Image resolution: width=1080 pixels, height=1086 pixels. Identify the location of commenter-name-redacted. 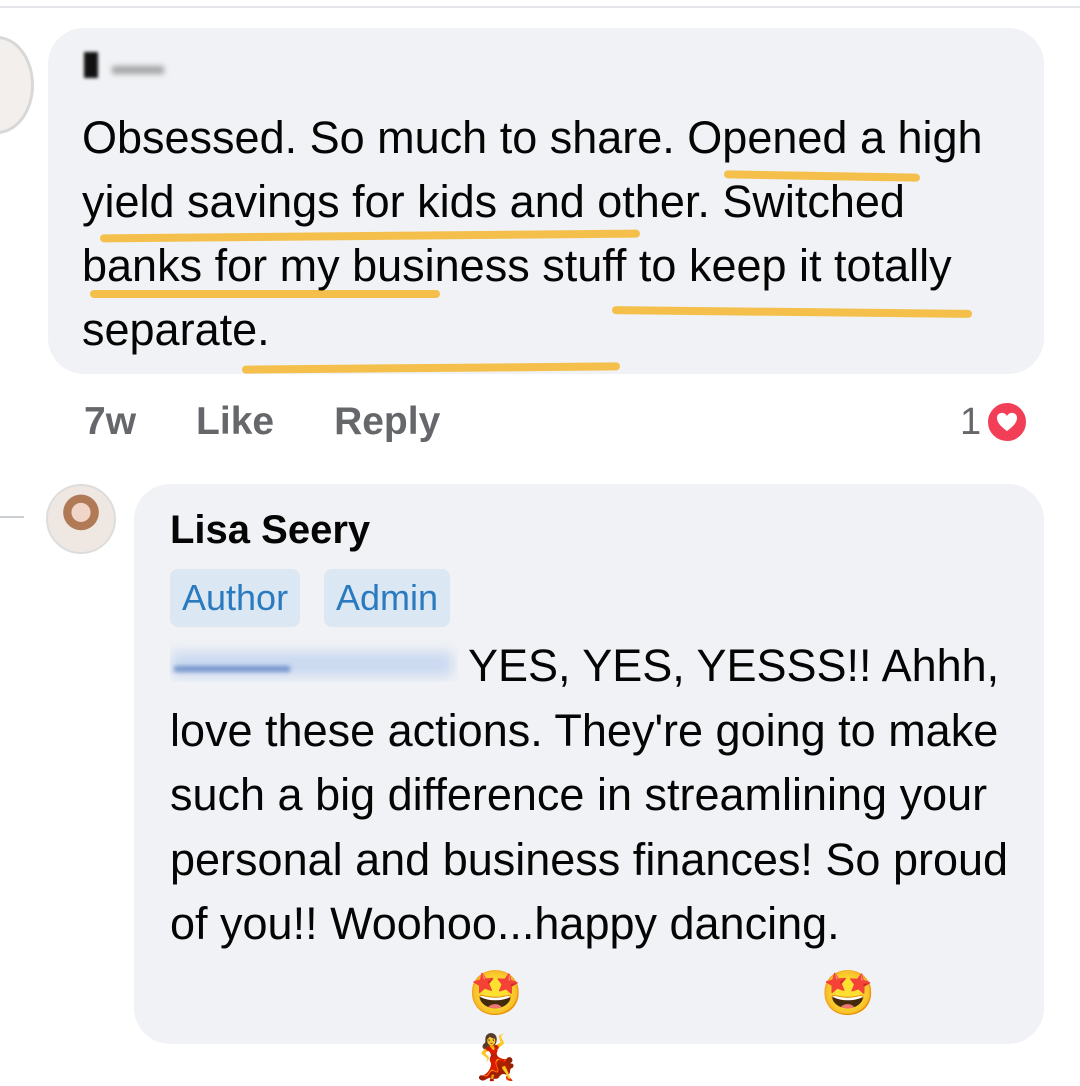
(91, 65).